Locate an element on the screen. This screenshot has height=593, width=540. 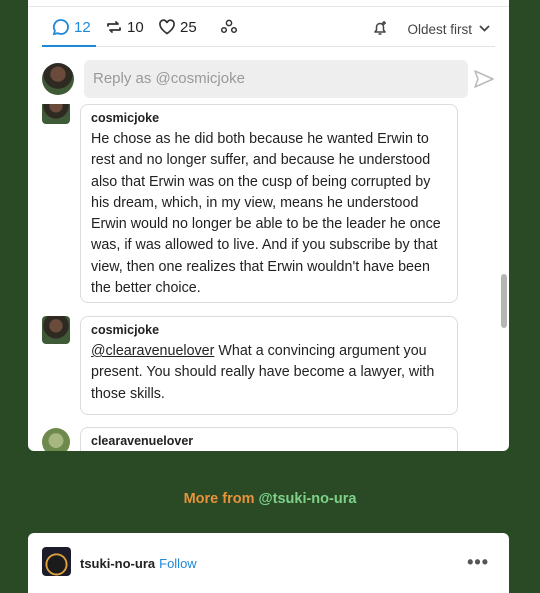
scrollbar is located at coordinates (504, 301).